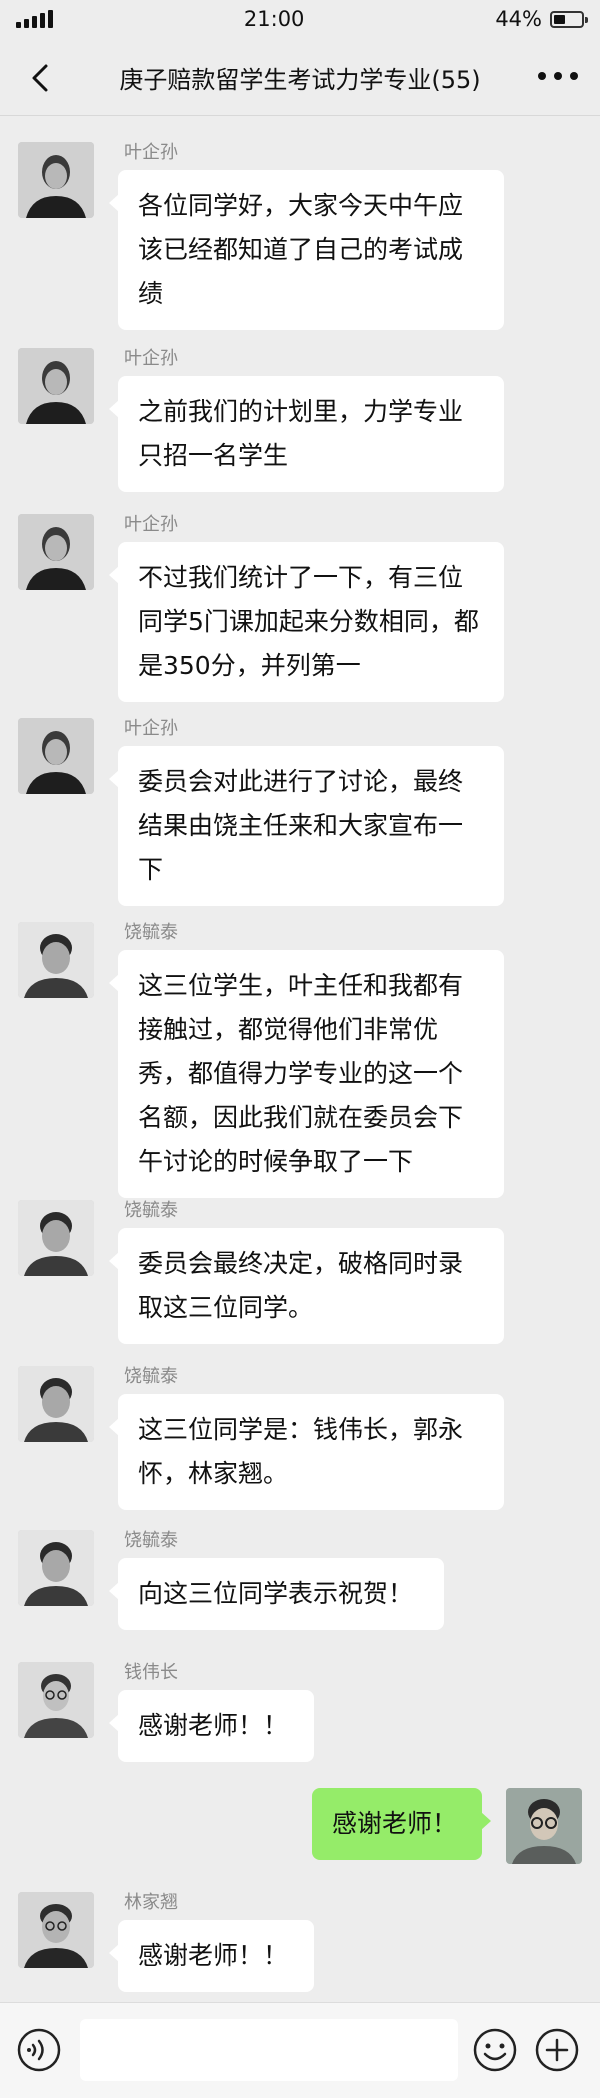  I want to click on chat-title: 庚子赔款留学生考试力学专业(55), so click(300, 79).